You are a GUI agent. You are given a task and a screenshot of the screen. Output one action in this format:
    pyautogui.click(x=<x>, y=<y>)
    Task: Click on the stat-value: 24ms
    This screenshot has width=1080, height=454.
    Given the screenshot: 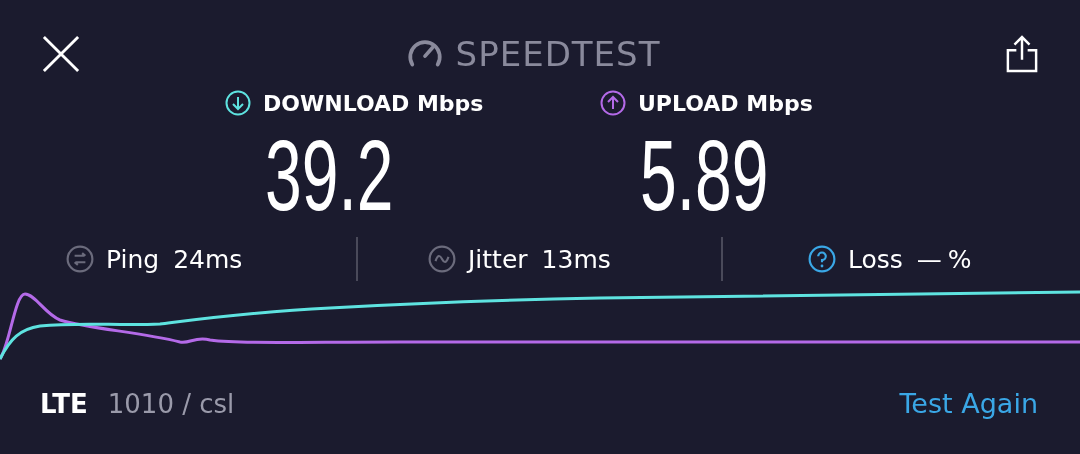 What is the action you would take?
    pyautogui.click(x=208, y=259)
    